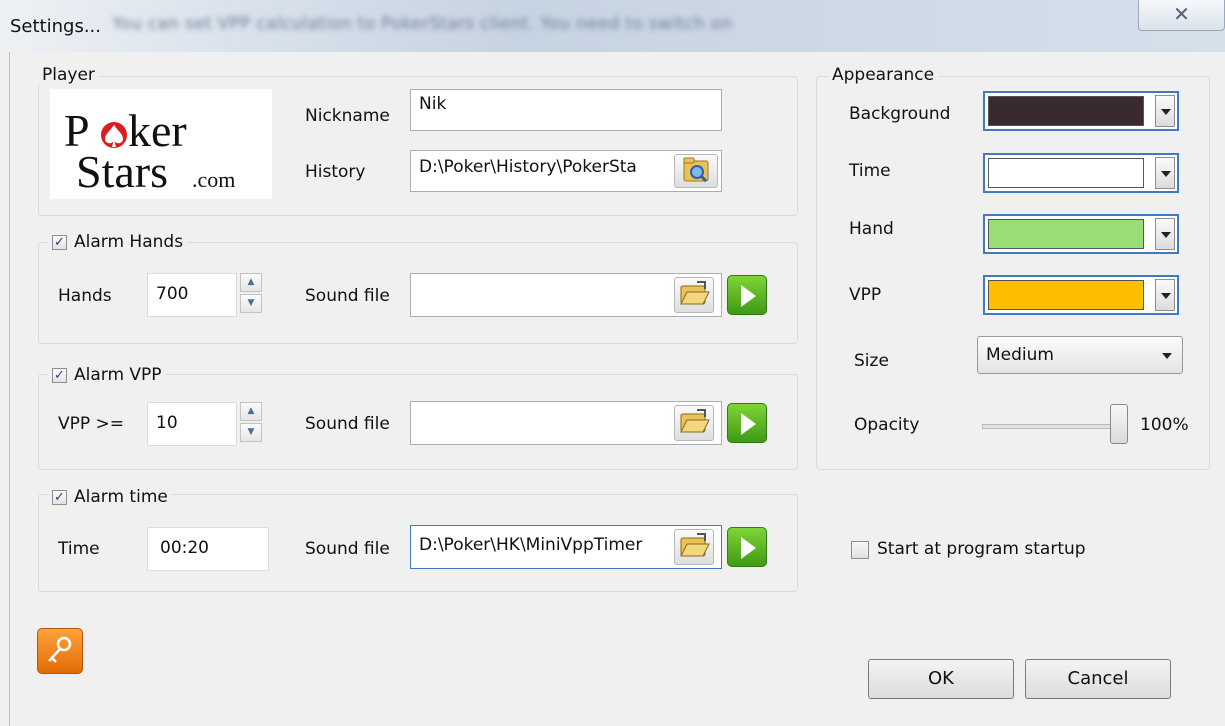  I want to click on close-icon: ✕, so click(1181, 14).